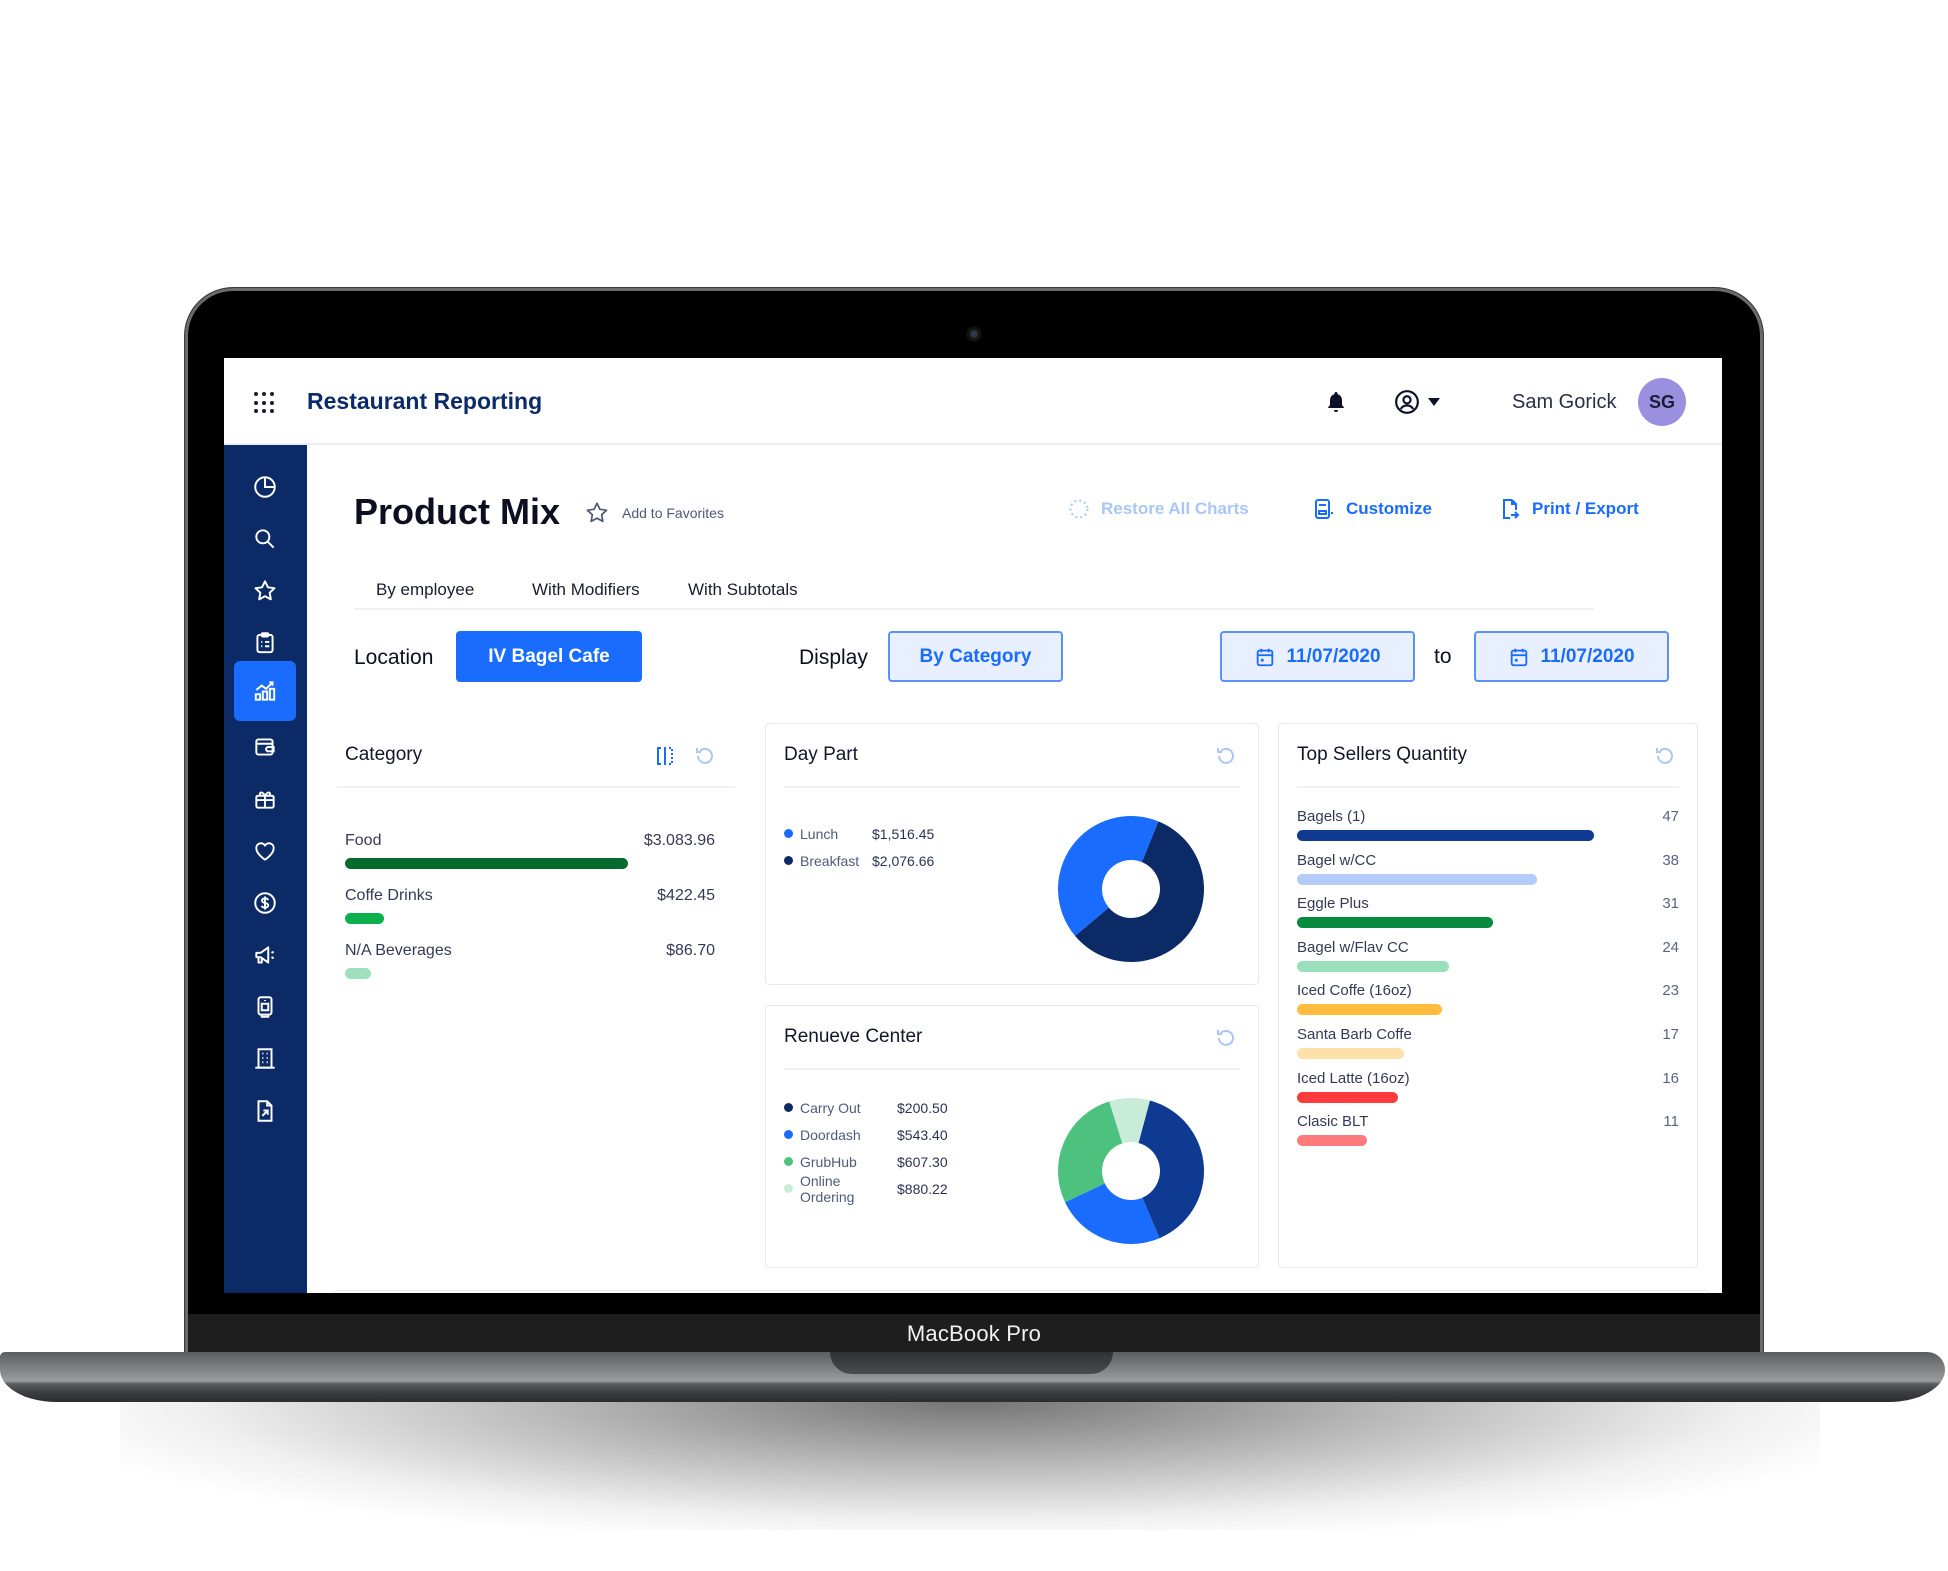 This screenshot has width=1948, height=1571. I want to click on sidebar-item-favorites, so click(265, 591).